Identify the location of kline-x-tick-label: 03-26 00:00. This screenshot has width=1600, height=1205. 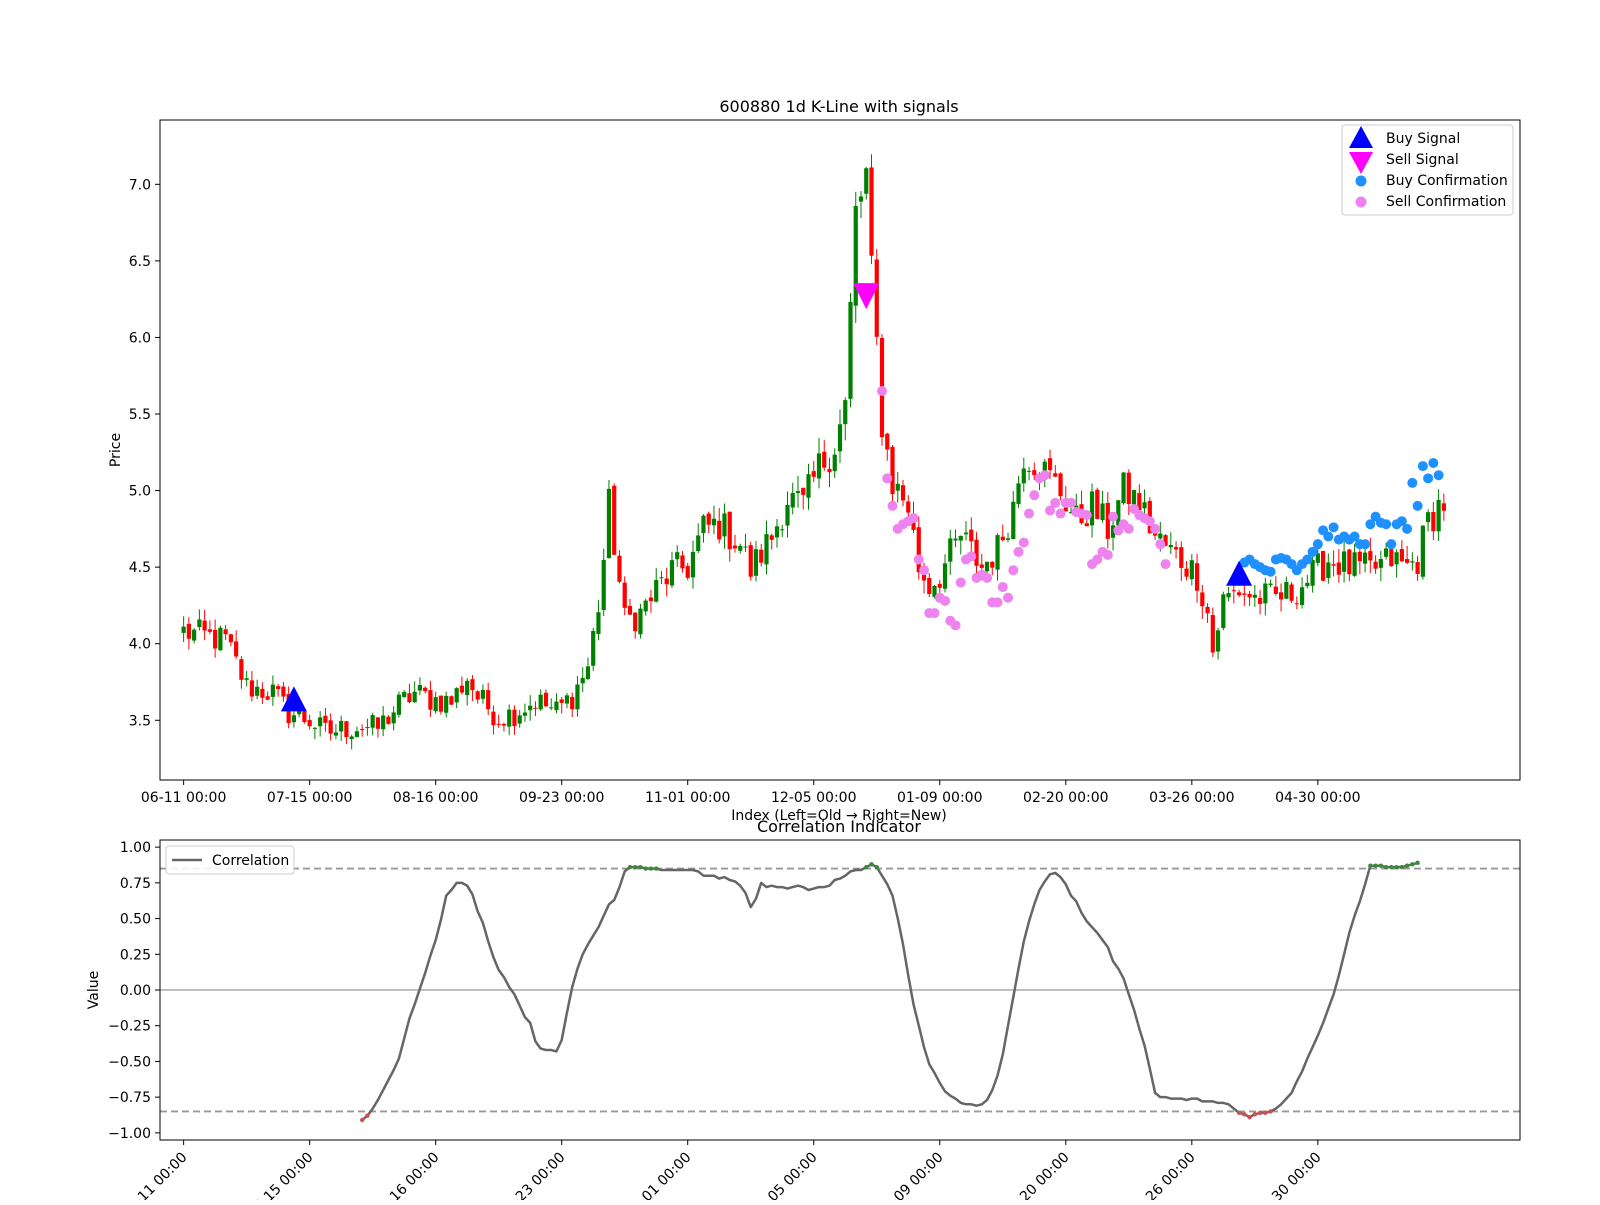
(1191, 798).